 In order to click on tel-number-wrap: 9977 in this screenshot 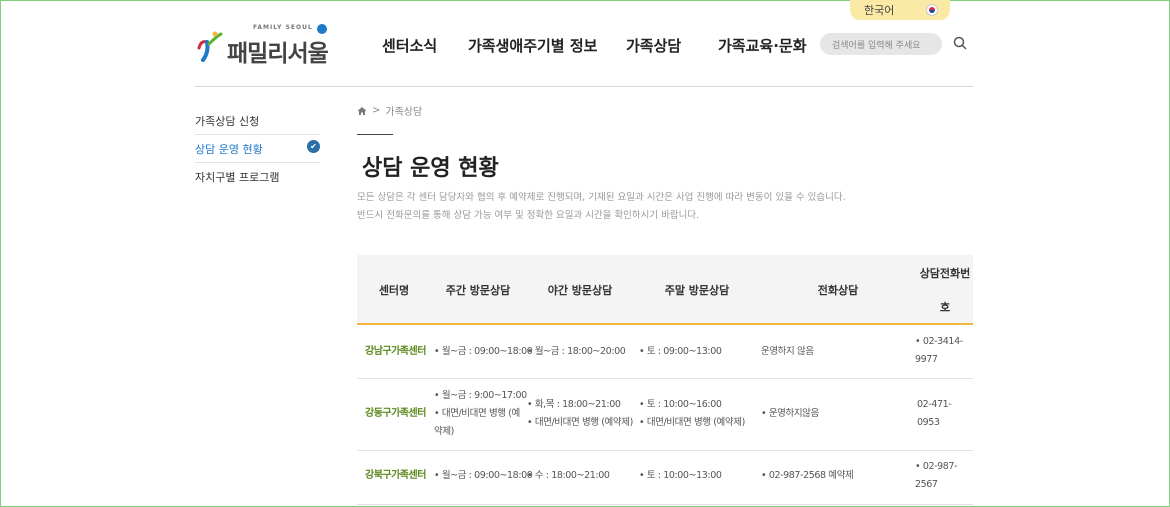, I will do `click(926, 359)`.